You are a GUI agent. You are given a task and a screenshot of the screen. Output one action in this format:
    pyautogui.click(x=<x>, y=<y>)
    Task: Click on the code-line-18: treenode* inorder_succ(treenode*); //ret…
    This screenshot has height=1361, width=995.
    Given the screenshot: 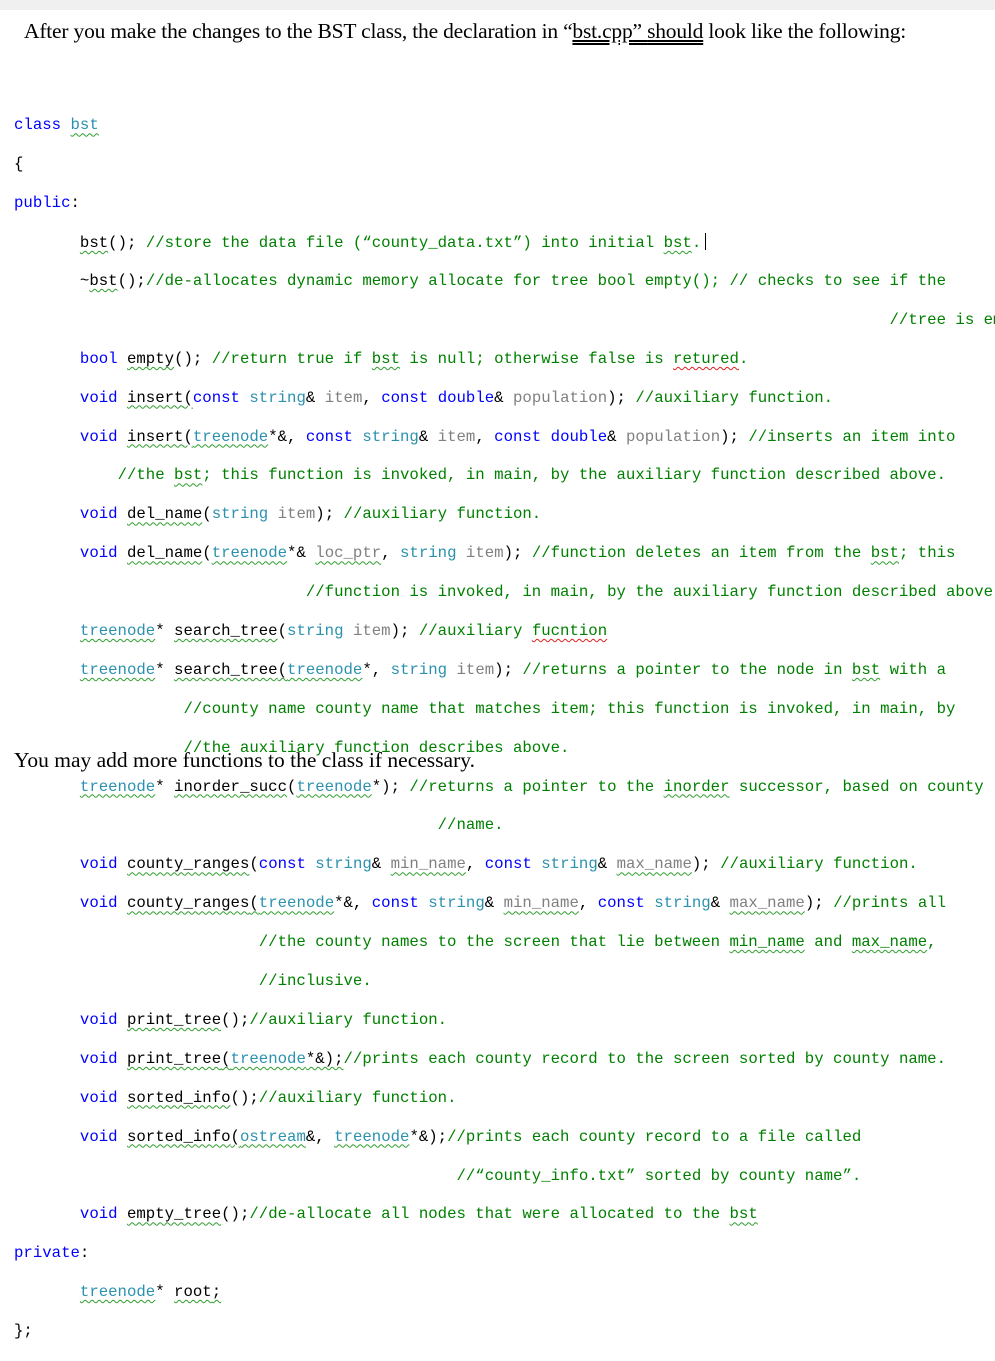 What is the action you would take?
    pyautogui.click(x=531, y=786)
    